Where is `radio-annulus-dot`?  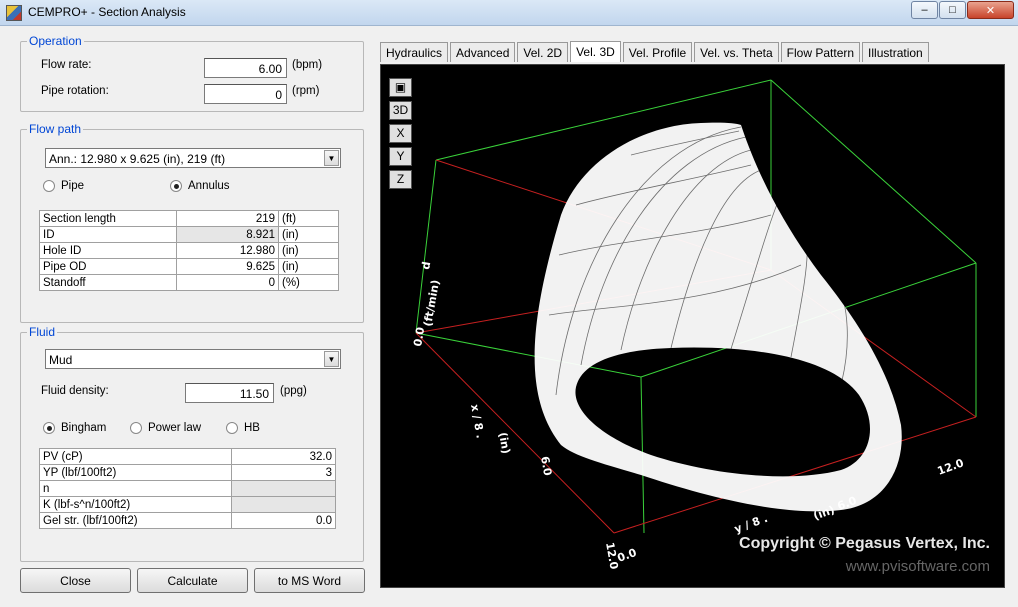
radio-annulus-dot is located at coordinates (176, 186).